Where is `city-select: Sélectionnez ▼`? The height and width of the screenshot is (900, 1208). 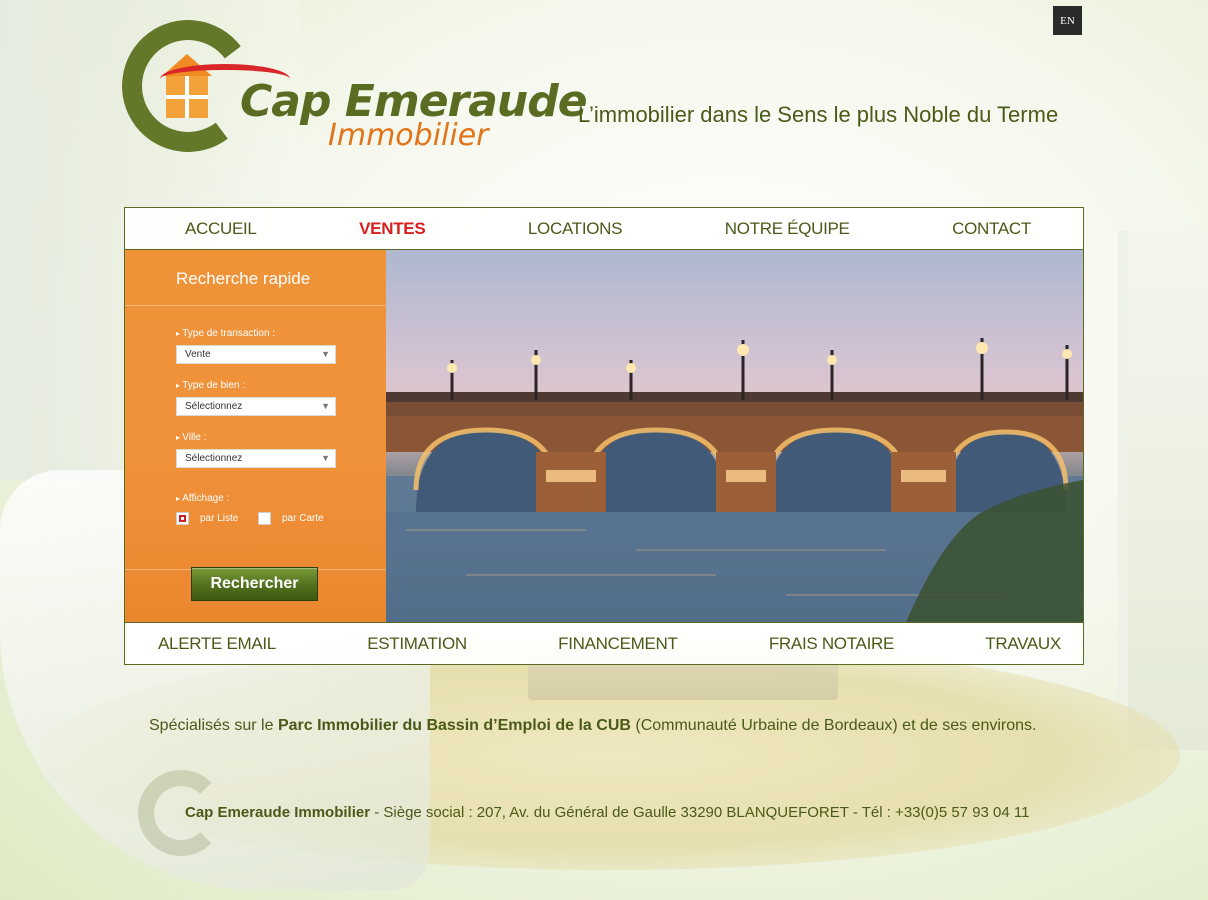
city-select: Sélectionnez ▼ is located at coordinates (256, 458).